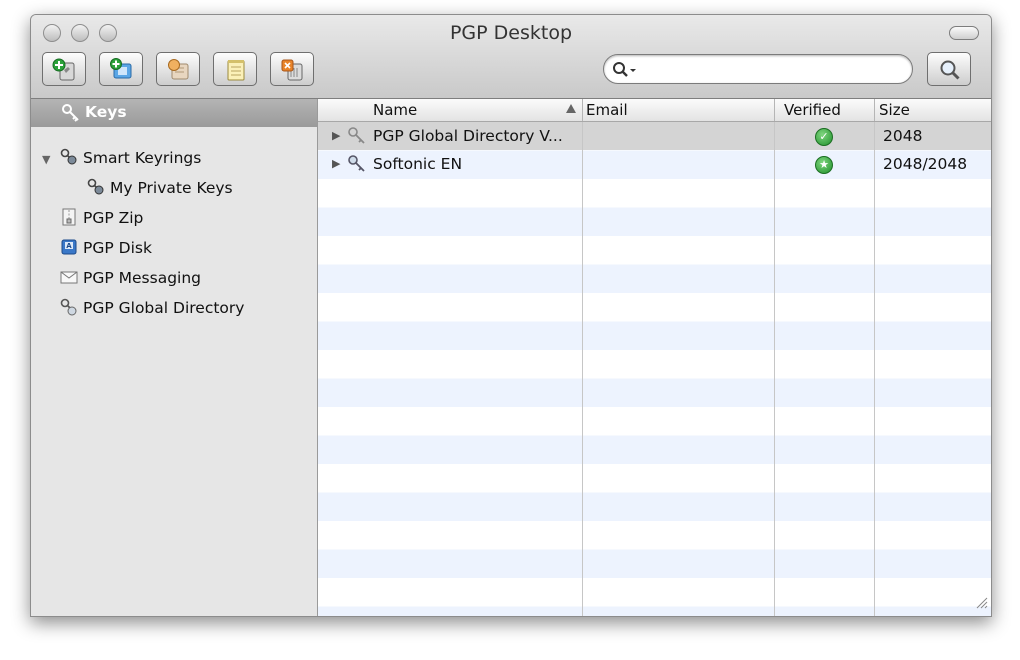 Image resolution: width=1020 pixels, height=660 pixels. What do you see at coordinates (607, 110) in the screenshot?
I see `column-header-email: Email` at bounding box center [607, 110].